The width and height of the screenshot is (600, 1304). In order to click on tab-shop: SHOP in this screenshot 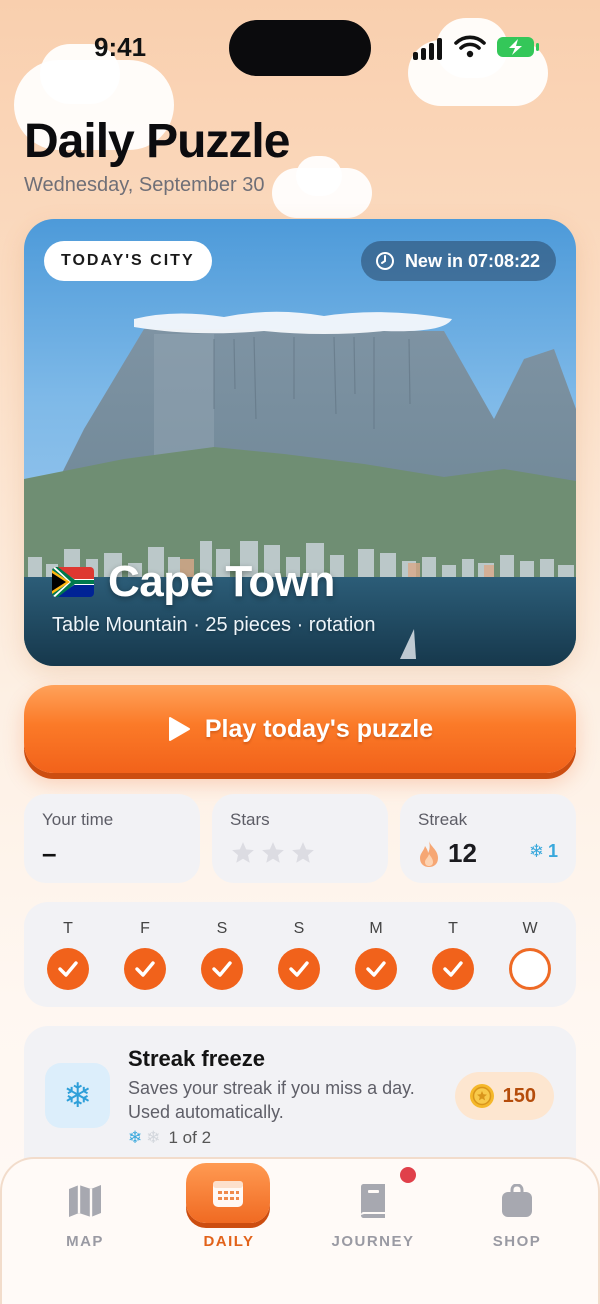, I will do `click(517, 1214)`.